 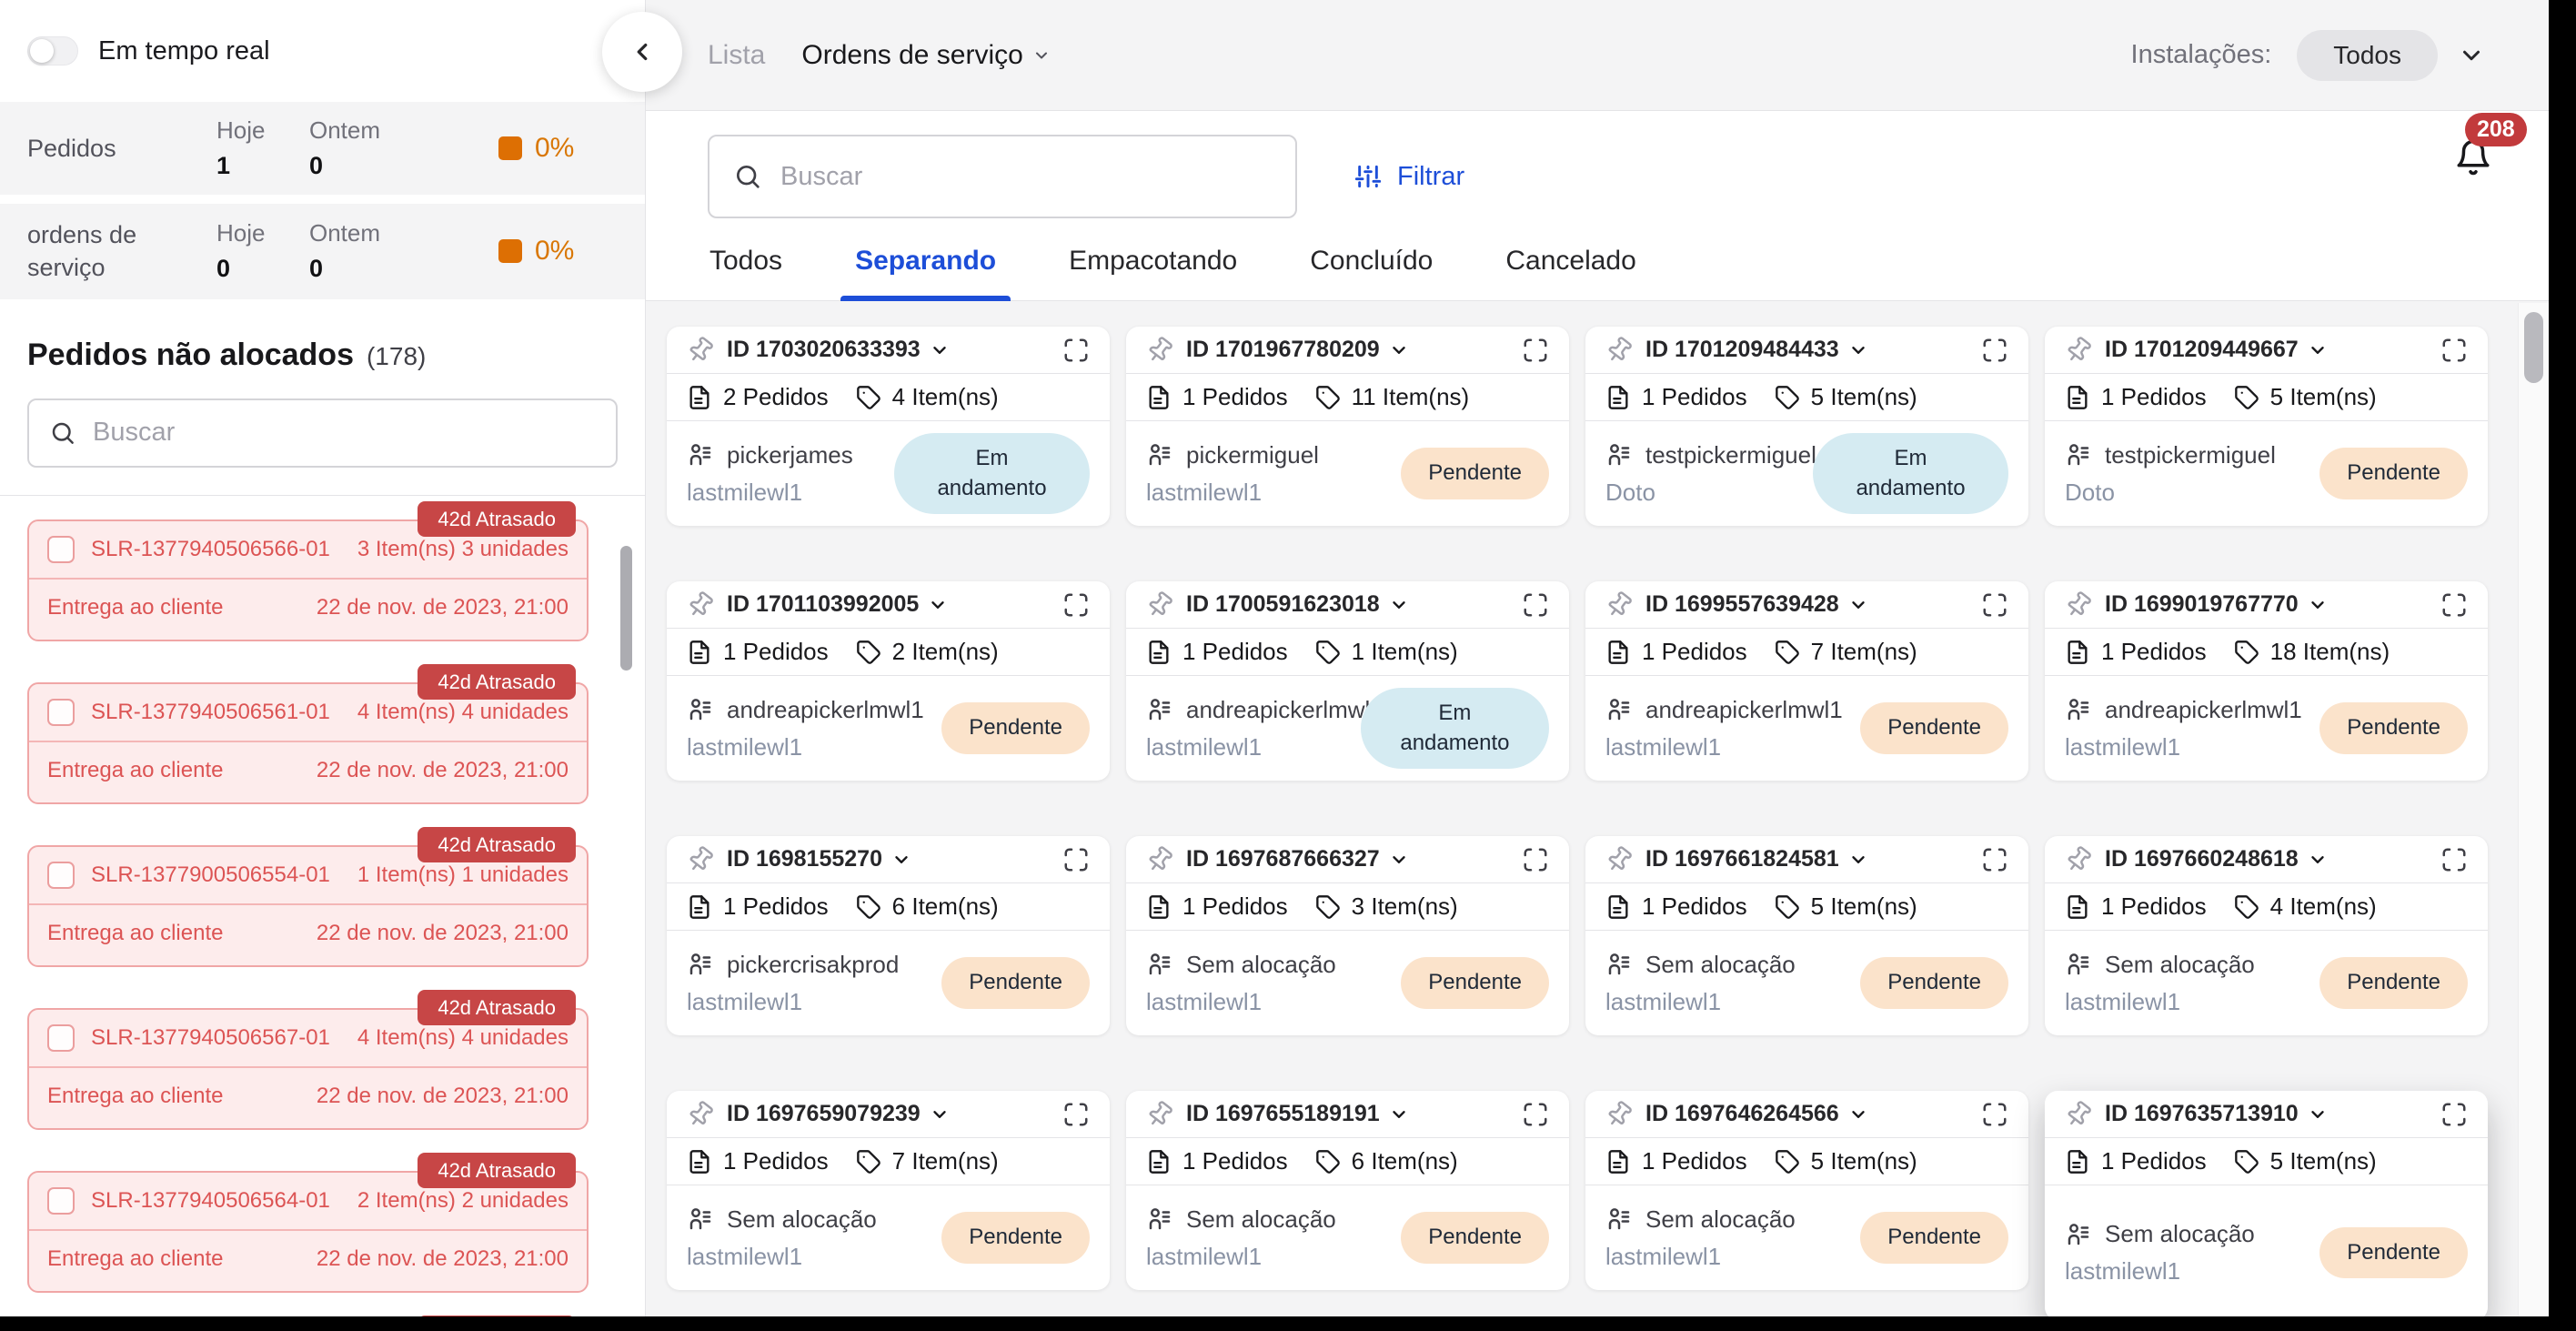 What do you see at coordinates (1153, 273) in the screenshot?
I see `tab-empacotando: Empacotando` at bounding box center [1153, 273].